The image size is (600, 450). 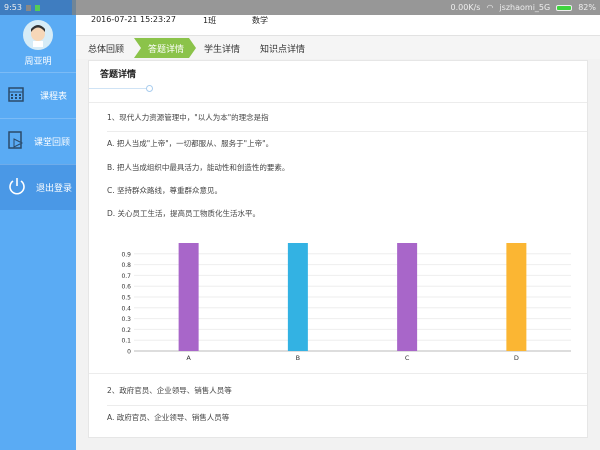 I want to click on y-tick-label: 0.4, so click(x=126, y=308).